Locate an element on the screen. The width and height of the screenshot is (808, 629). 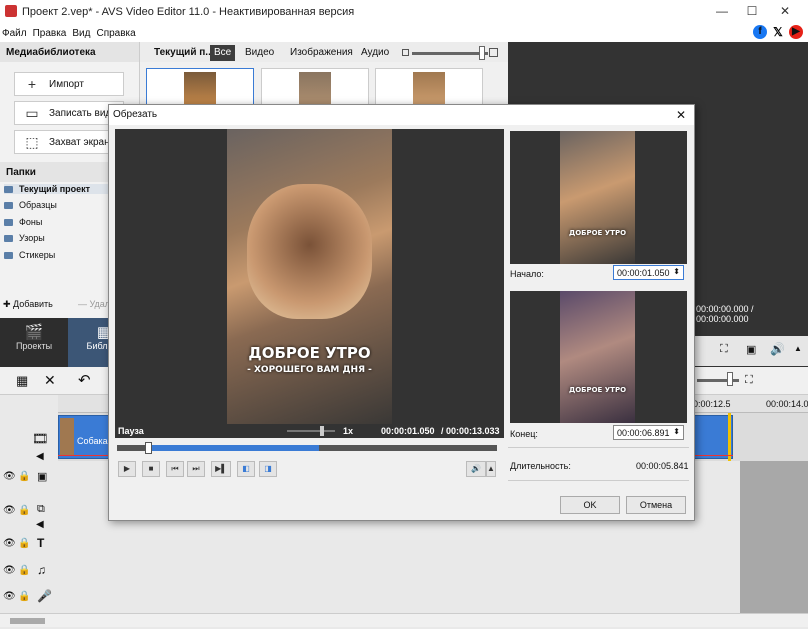
fit-icon: ⛶ is located at coordinates (749, 380).